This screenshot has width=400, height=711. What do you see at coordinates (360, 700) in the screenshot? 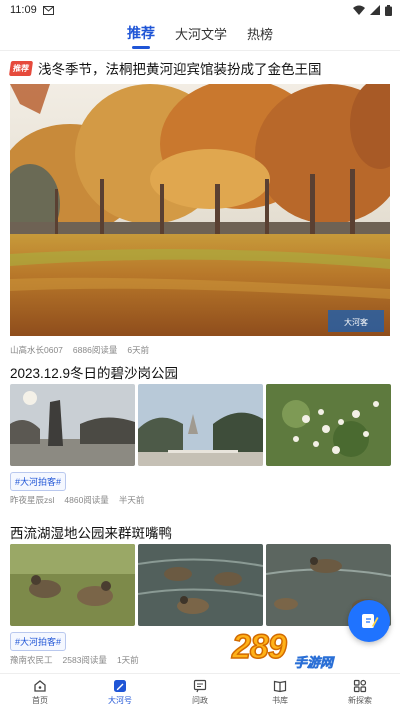
I see `nav-explore-label: 新探索` at bounding box center [360, 700].